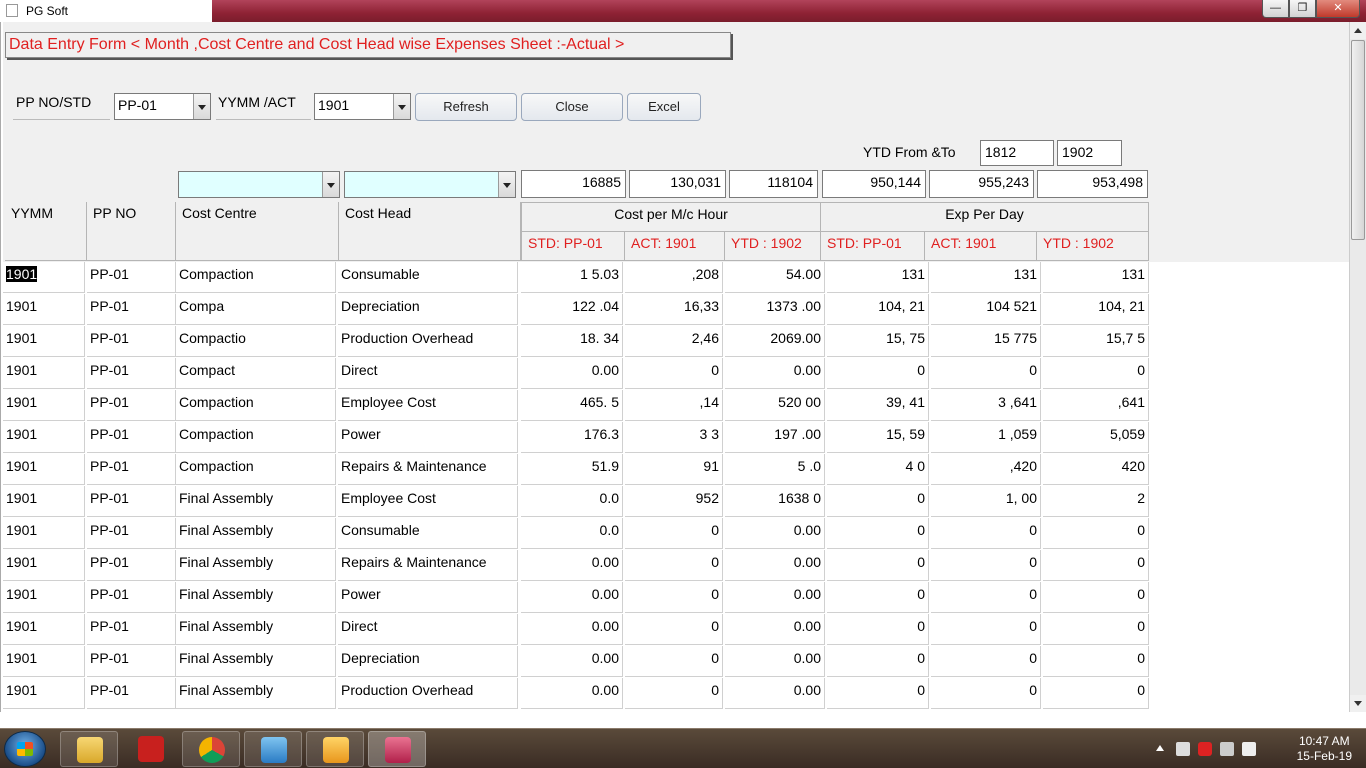 Image resolution: width=1366 pixels, height=768 pixels. Describe the element at coordinates (428, 629) in the screenshot. I see `cell-cost-head: Direct` at that location.